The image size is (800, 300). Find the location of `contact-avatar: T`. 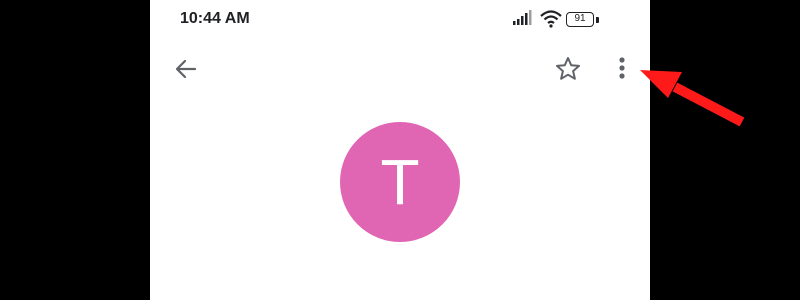

contact-avatar: T is located at coordinates (400, 182).